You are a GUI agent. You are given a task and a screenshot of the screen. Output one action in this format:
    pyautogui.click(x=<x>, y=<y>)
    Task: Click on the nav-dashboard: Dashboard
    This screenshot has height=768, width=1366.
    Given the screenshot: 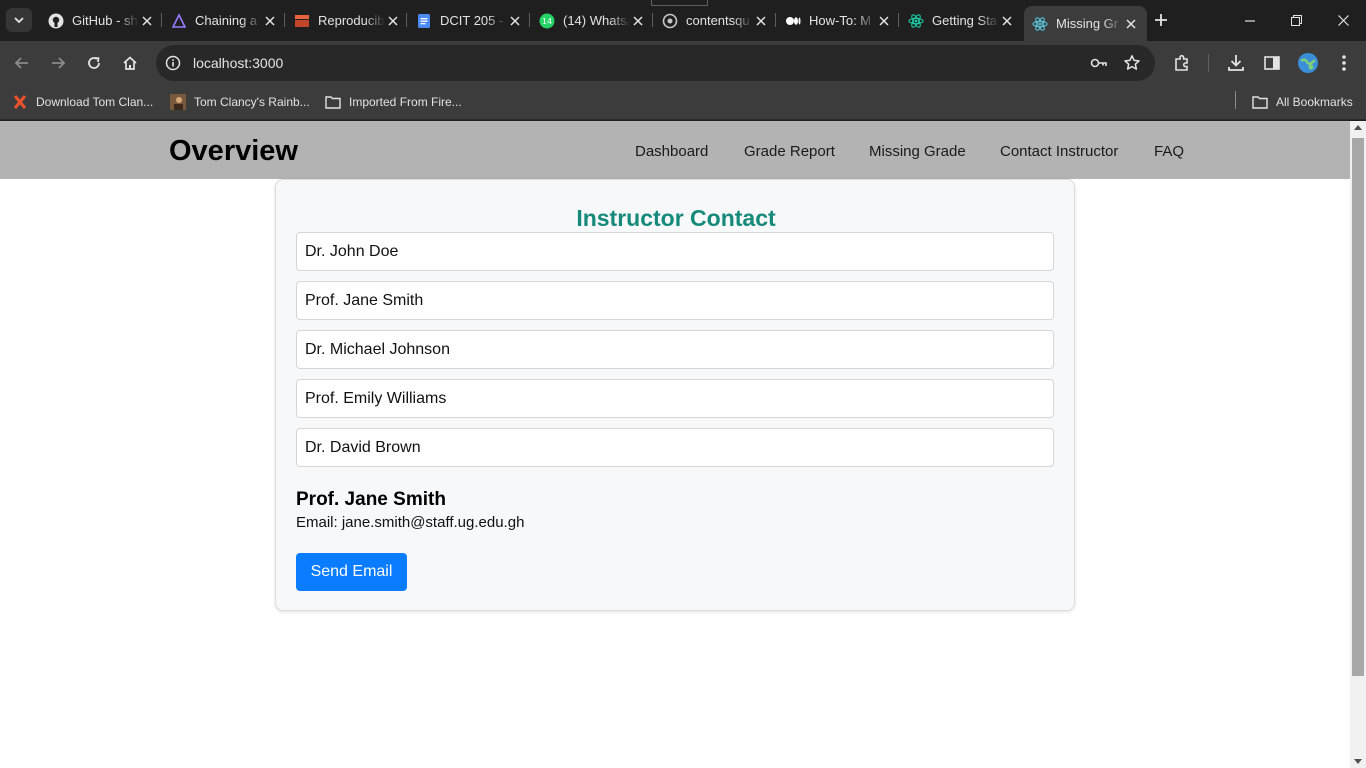 What is the action you would take?
    pyautogui.click(x=671, y=151)
    